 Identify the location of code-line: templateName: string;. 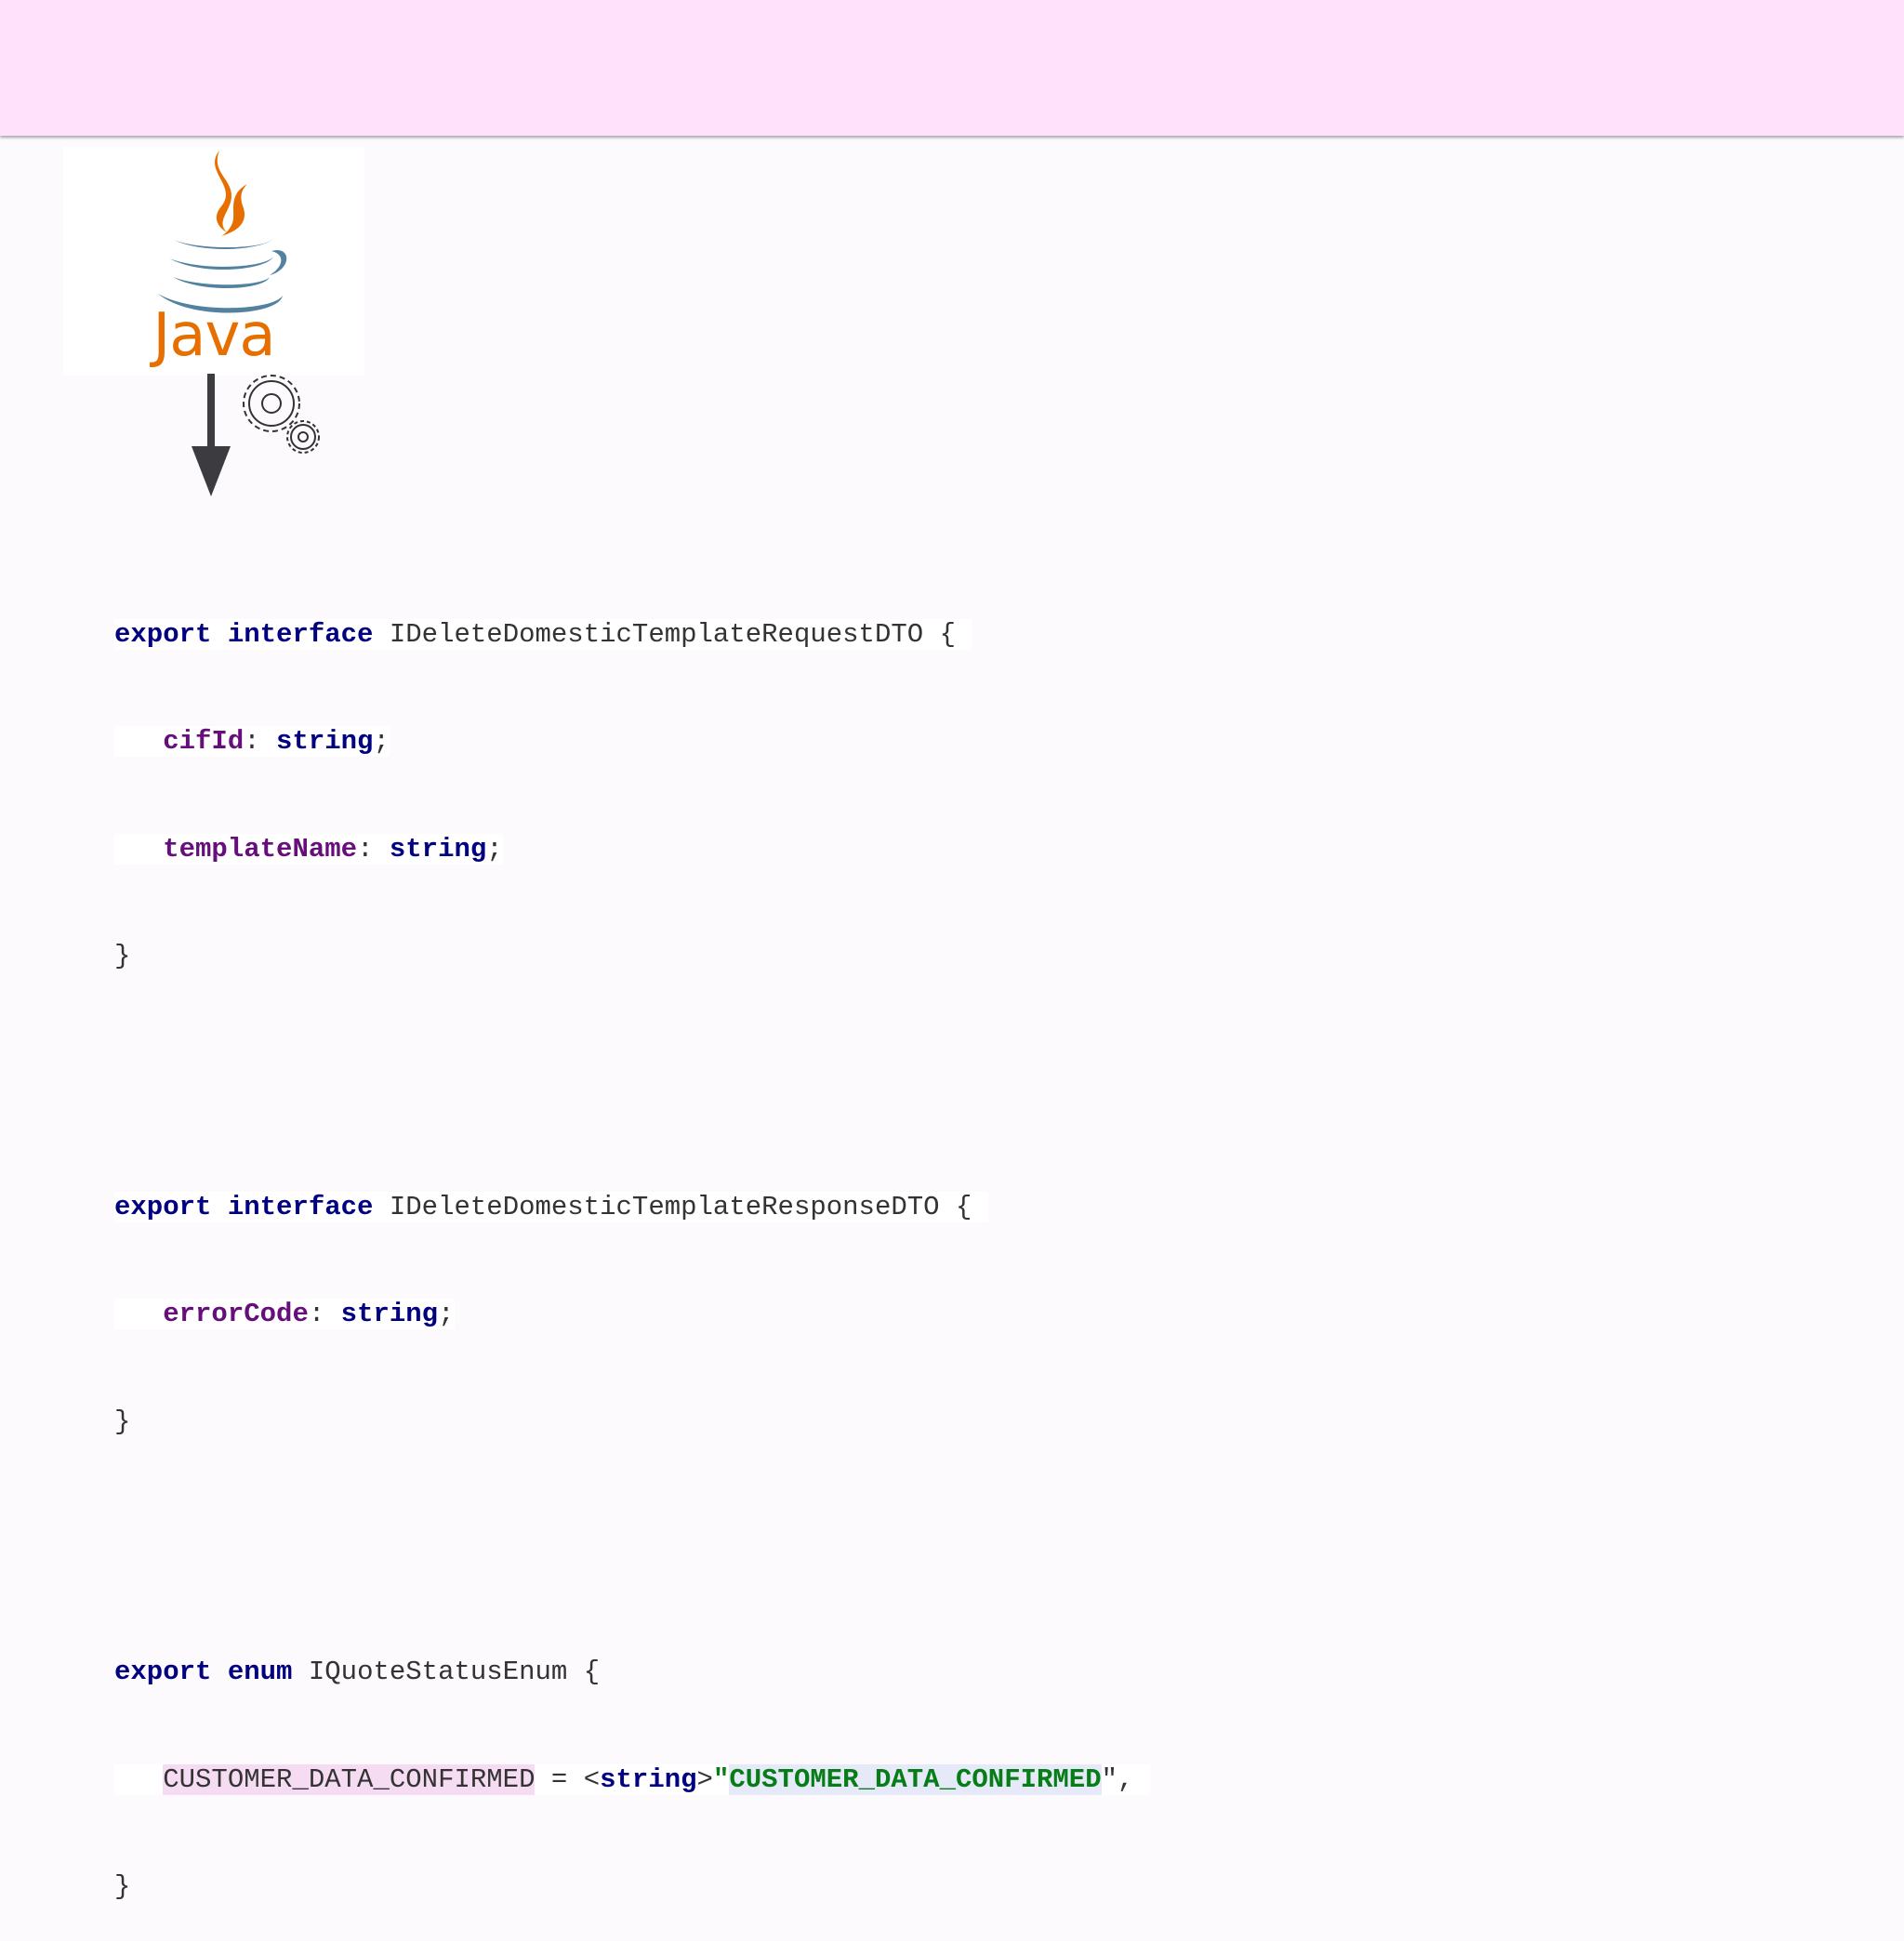
(632, 850).